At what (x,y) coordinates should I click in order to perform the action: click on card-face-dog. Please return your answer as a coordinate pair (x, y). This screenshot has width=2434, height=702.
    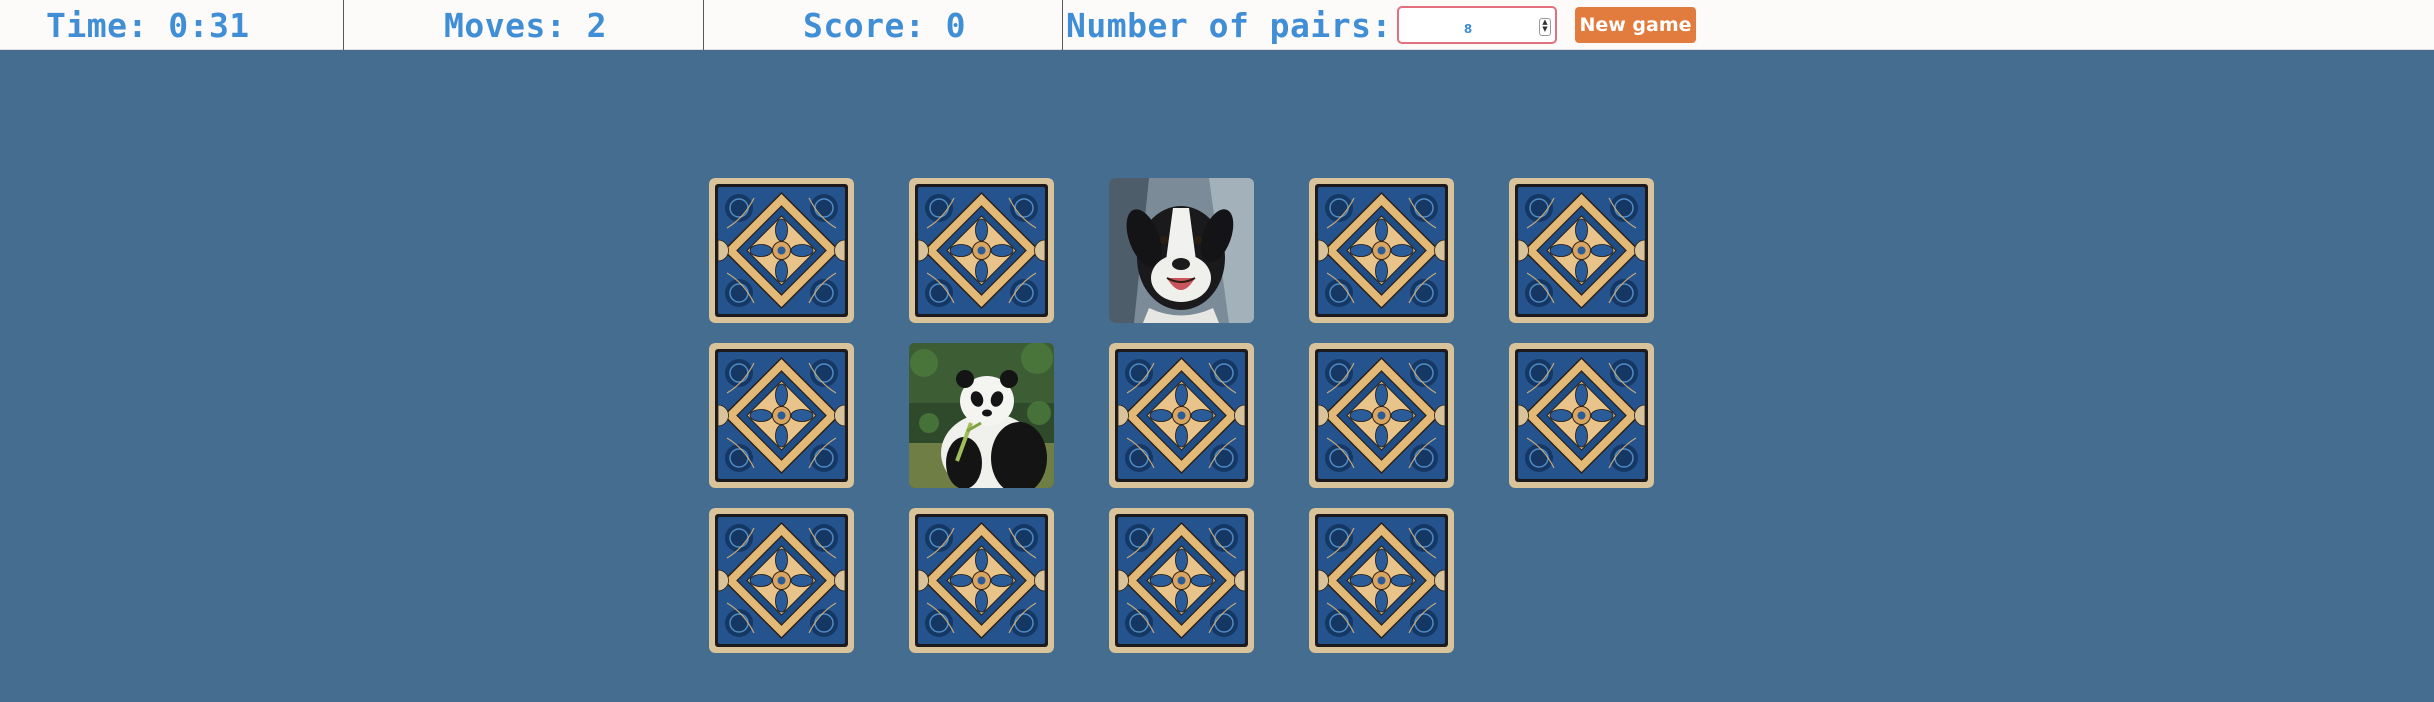
    Looking at the image, I should click on (1181, 250).